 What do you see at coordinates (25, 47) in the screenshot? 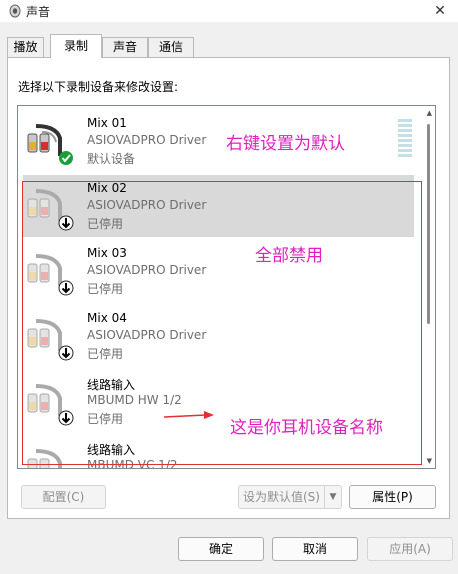
I see `tab-playback: 播放` at bounding box center [25, 47].